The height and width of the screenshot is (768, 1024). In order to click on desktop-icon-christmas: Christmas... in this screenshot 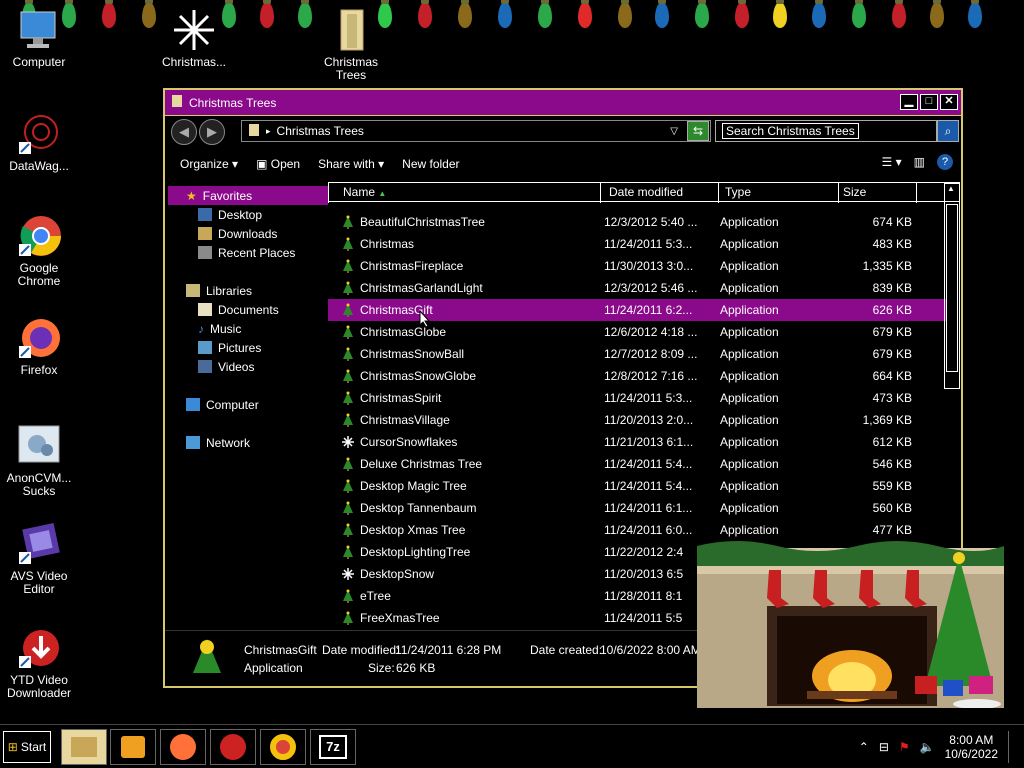, I will do `click(194, 38)`.